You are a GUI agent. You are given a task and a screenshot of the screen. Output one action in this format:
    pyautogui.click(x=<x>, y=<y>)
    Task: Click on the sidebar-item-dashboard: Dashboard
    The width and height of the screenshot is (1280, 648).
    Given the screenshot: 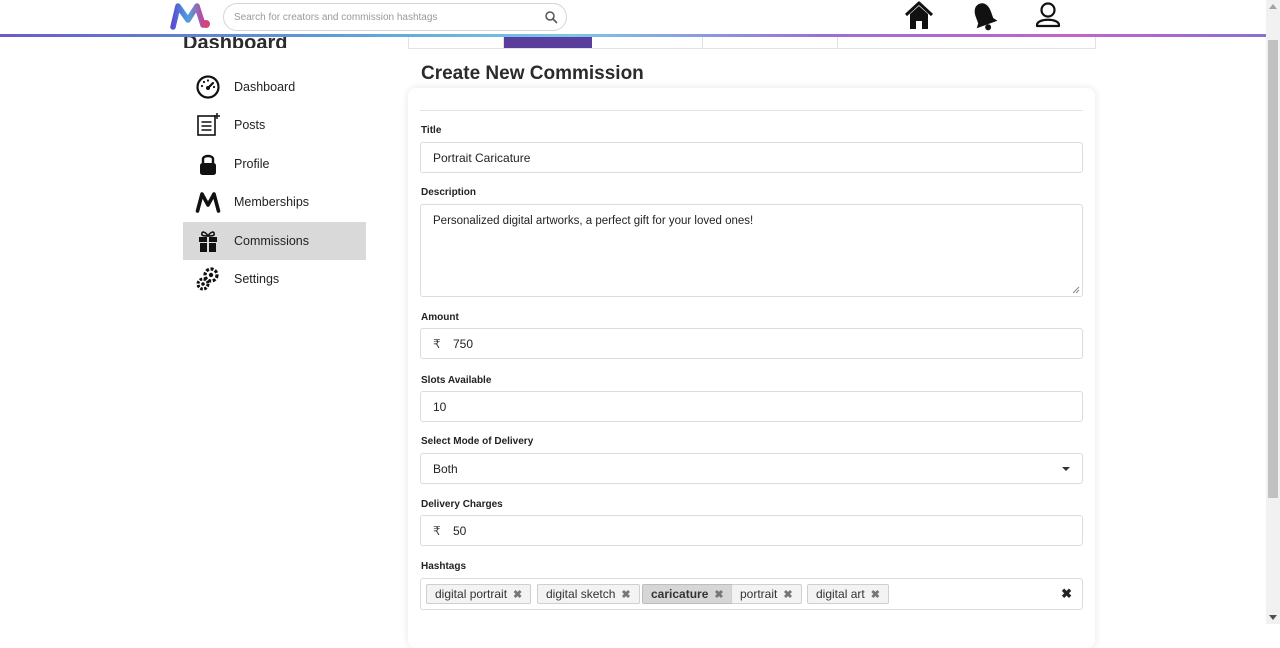 What is the action you would take?
    pyautogui.click(x=274, y=87)
    